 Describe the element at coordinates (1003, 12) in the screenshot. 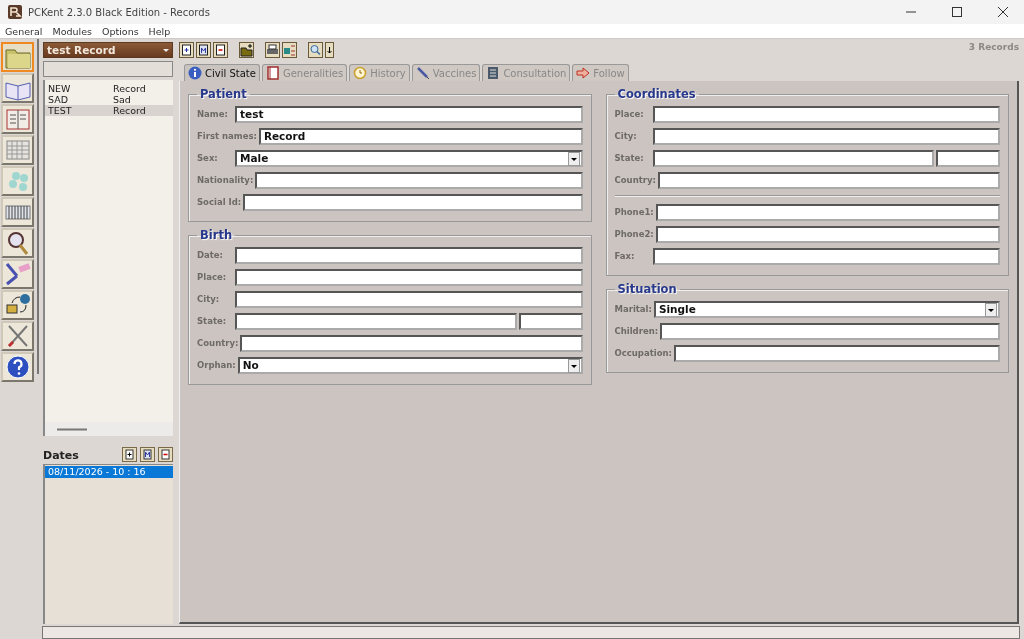

I see `close-icon` at that location.